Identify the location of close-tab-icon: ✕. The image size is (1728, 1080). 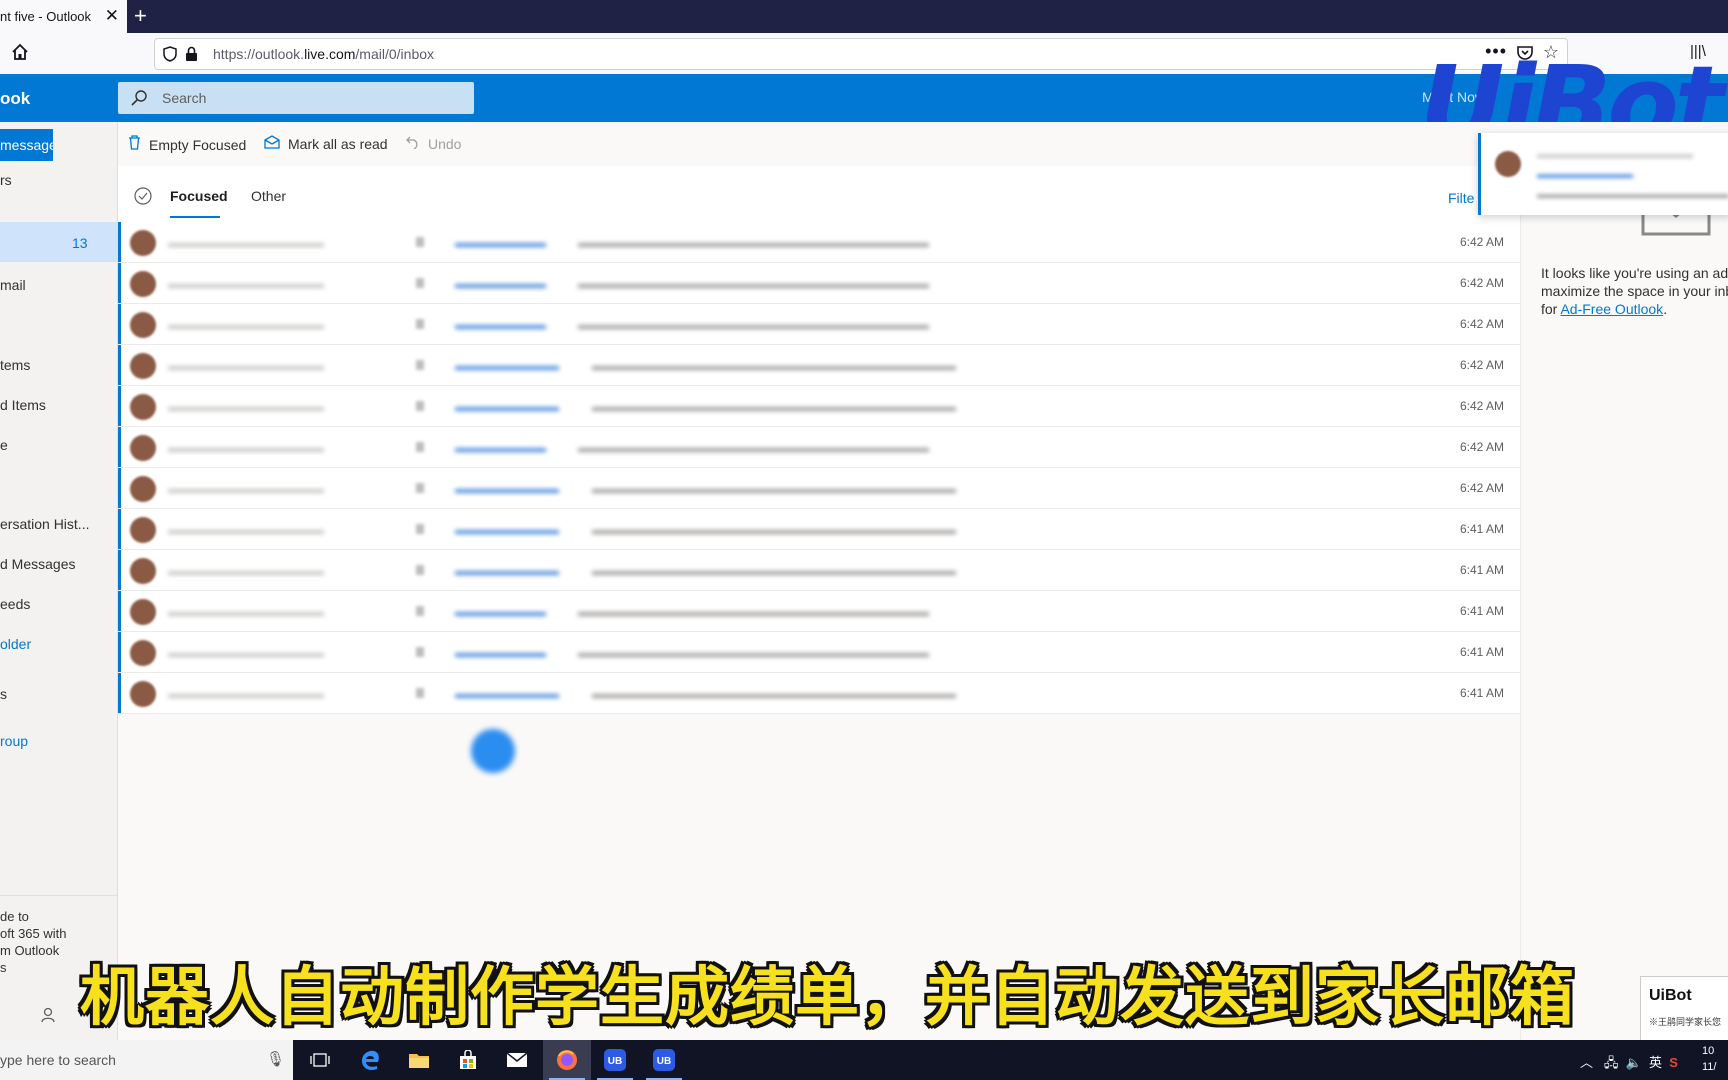
(112, 16).